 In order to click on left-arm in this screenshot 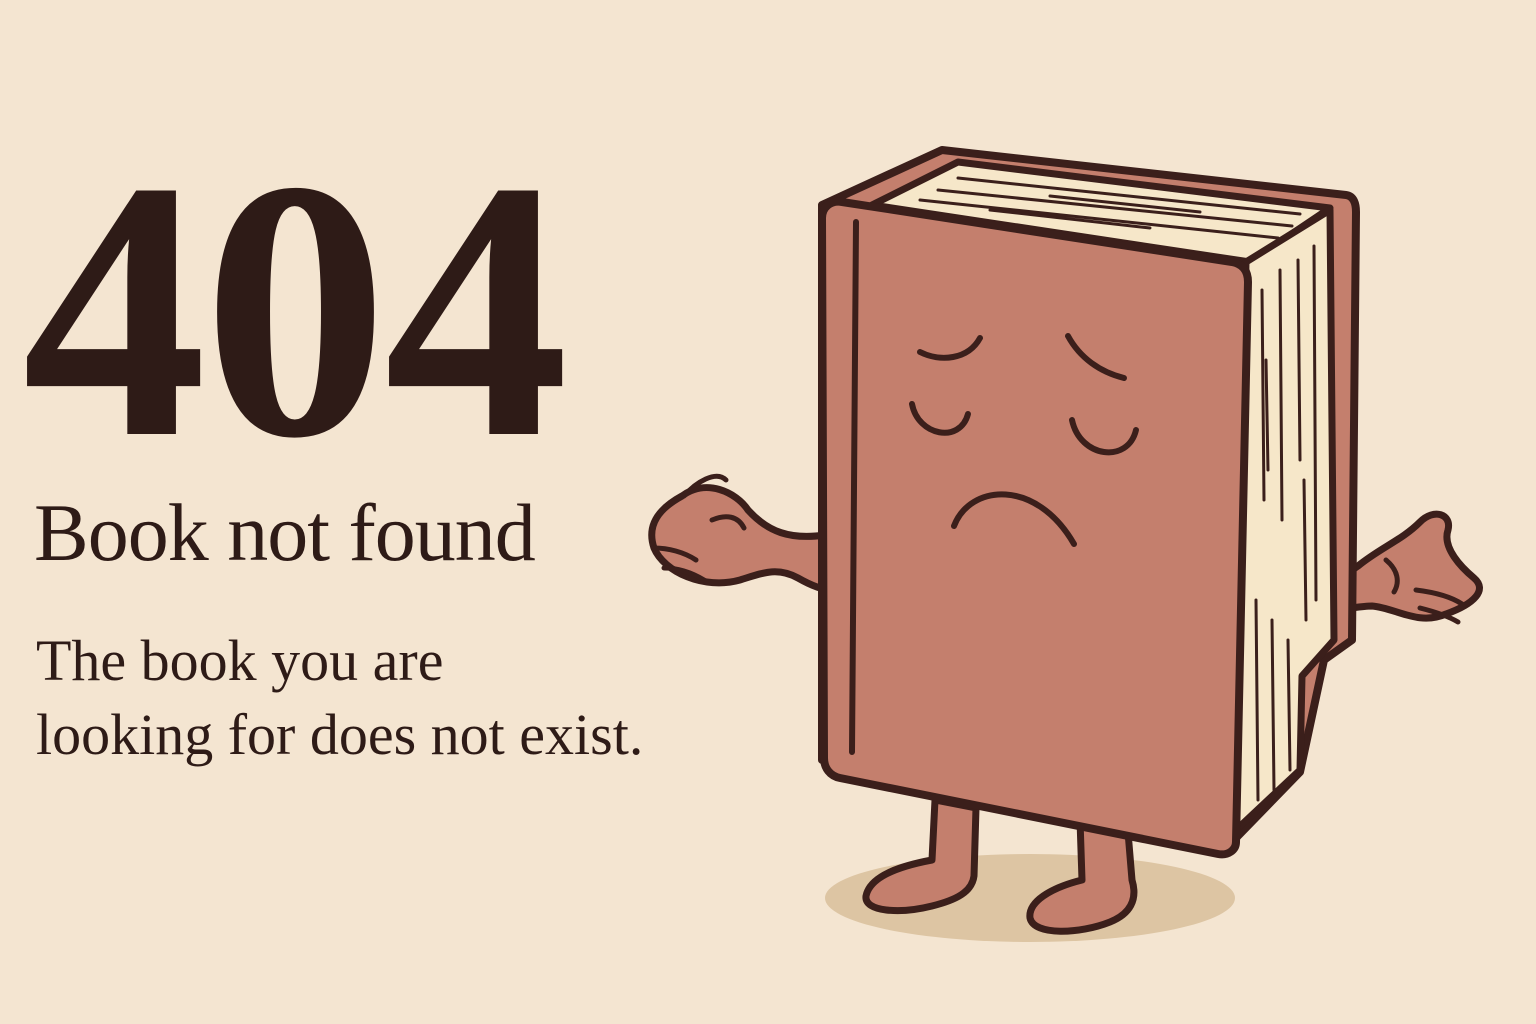, I will do `click(742, 539)`.